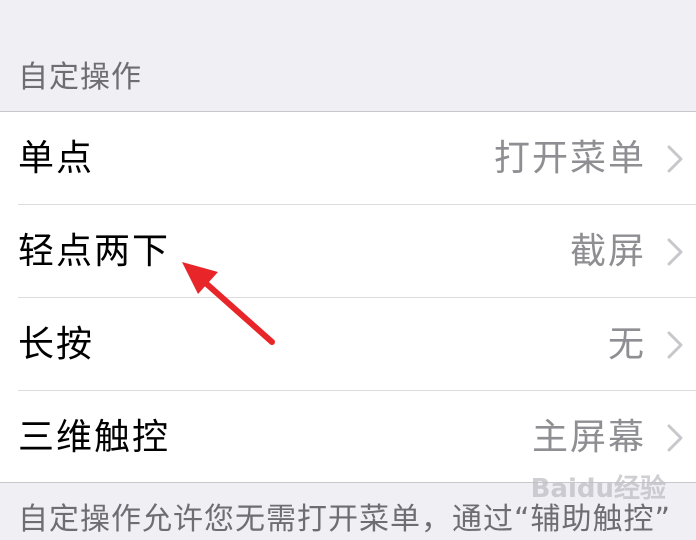 The width and height of the screenshot is (696, 540). I want to click on row-value: 主屏幕, so click(588, 437).